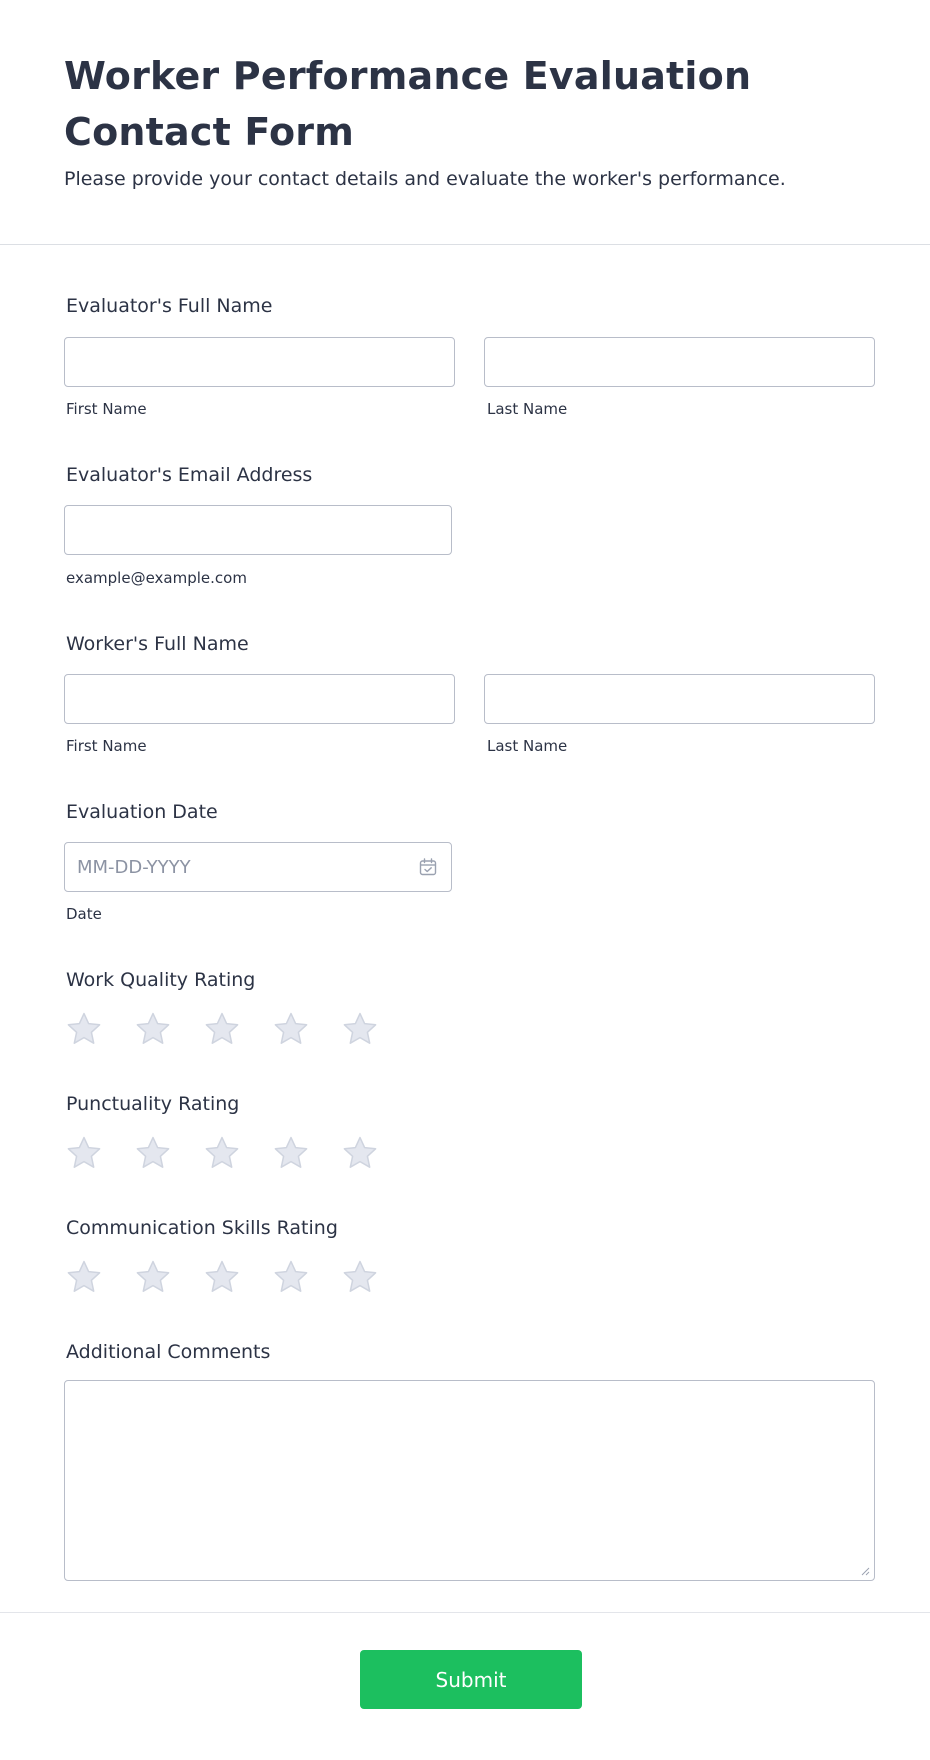 The image size is (930, 1760). What do you see at coordinates (156, 578) in the screenshot?
I see `evaluator-email-sublabel: example@example.com` at bounding box center [156, 578].